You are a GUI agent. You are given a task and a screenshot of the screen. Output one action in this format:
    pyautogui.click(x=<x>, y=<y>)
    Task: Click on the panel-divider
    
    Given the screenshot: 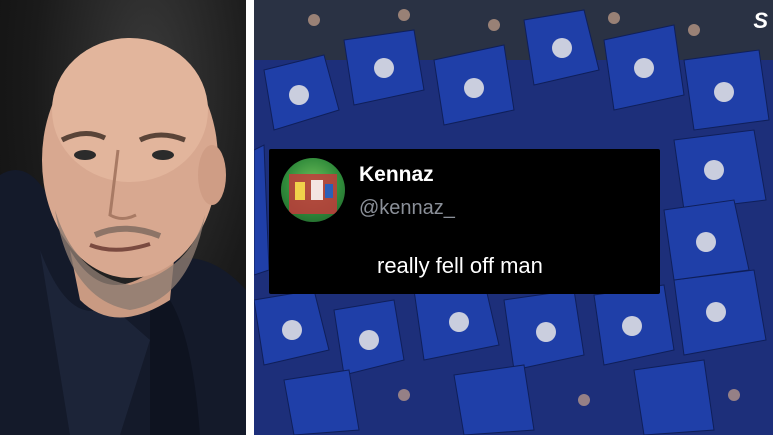 What is the action you would take?
    pyautogui.click(x=250, y=217)
    